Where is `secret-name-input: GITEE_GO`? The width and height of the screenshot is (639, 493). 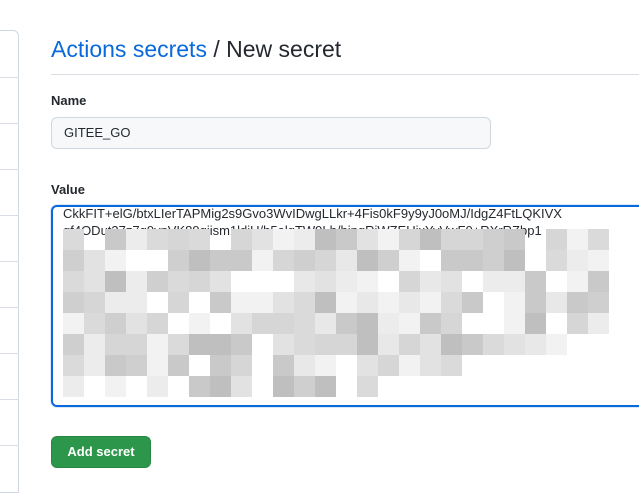
secret-name-input: GITEE_GO is located at coordinates (271, 133).